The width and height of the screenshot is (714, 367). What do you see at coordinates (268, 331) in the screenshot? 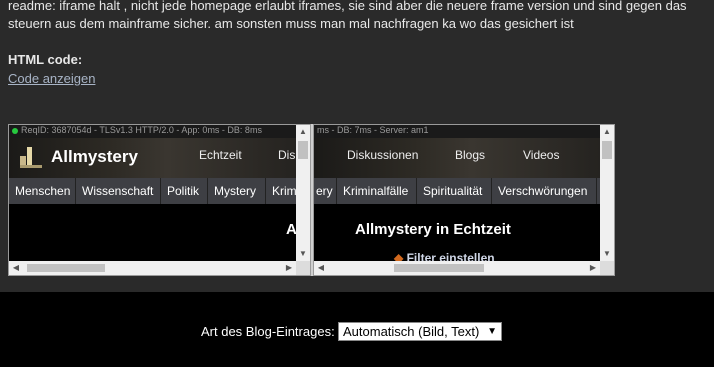
I see `blog-type-label: Art des Blog-Eintrages:` at bounding box center [268, 331].